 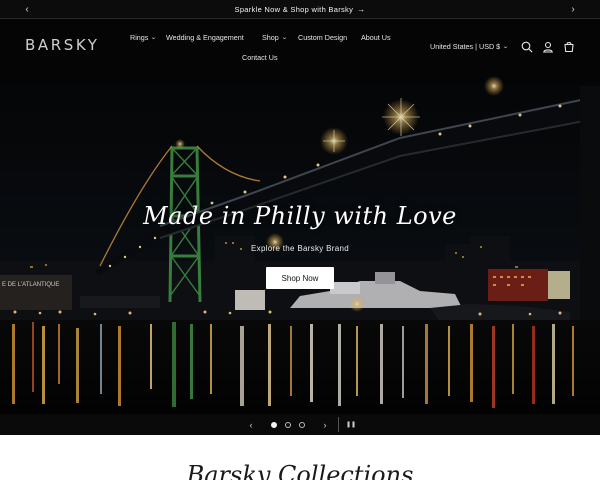 What do you see at coordinates (361, 9) in the screenshot?
I see `arrow-right-icon: →` at bounding box center [361, 9].